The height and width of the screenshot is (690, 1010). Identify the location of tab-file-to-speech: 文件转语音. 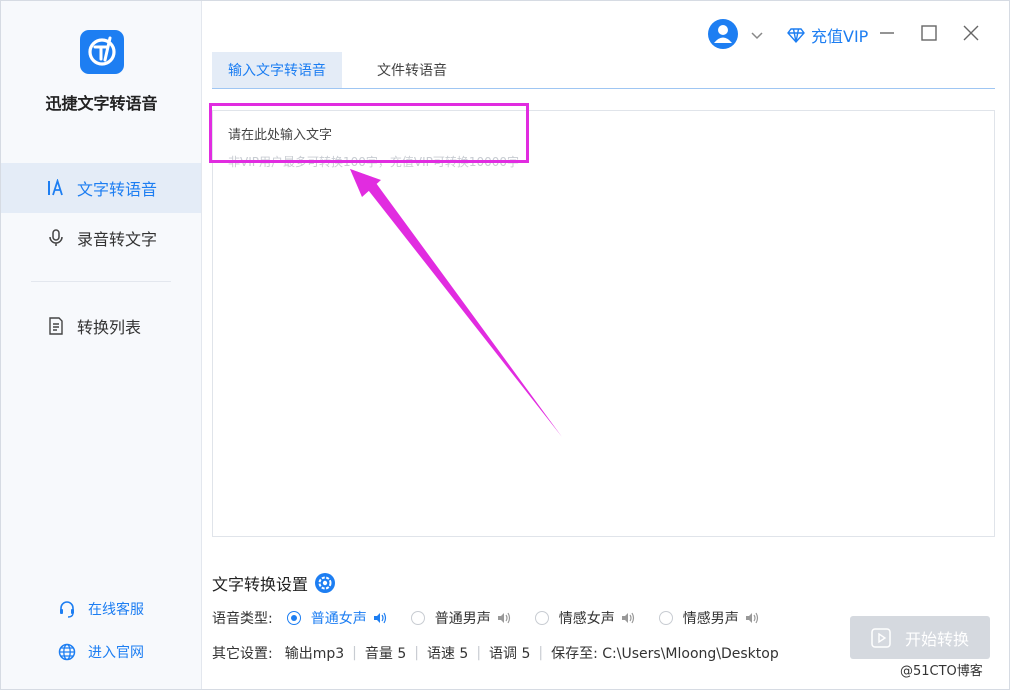
(412, 70).